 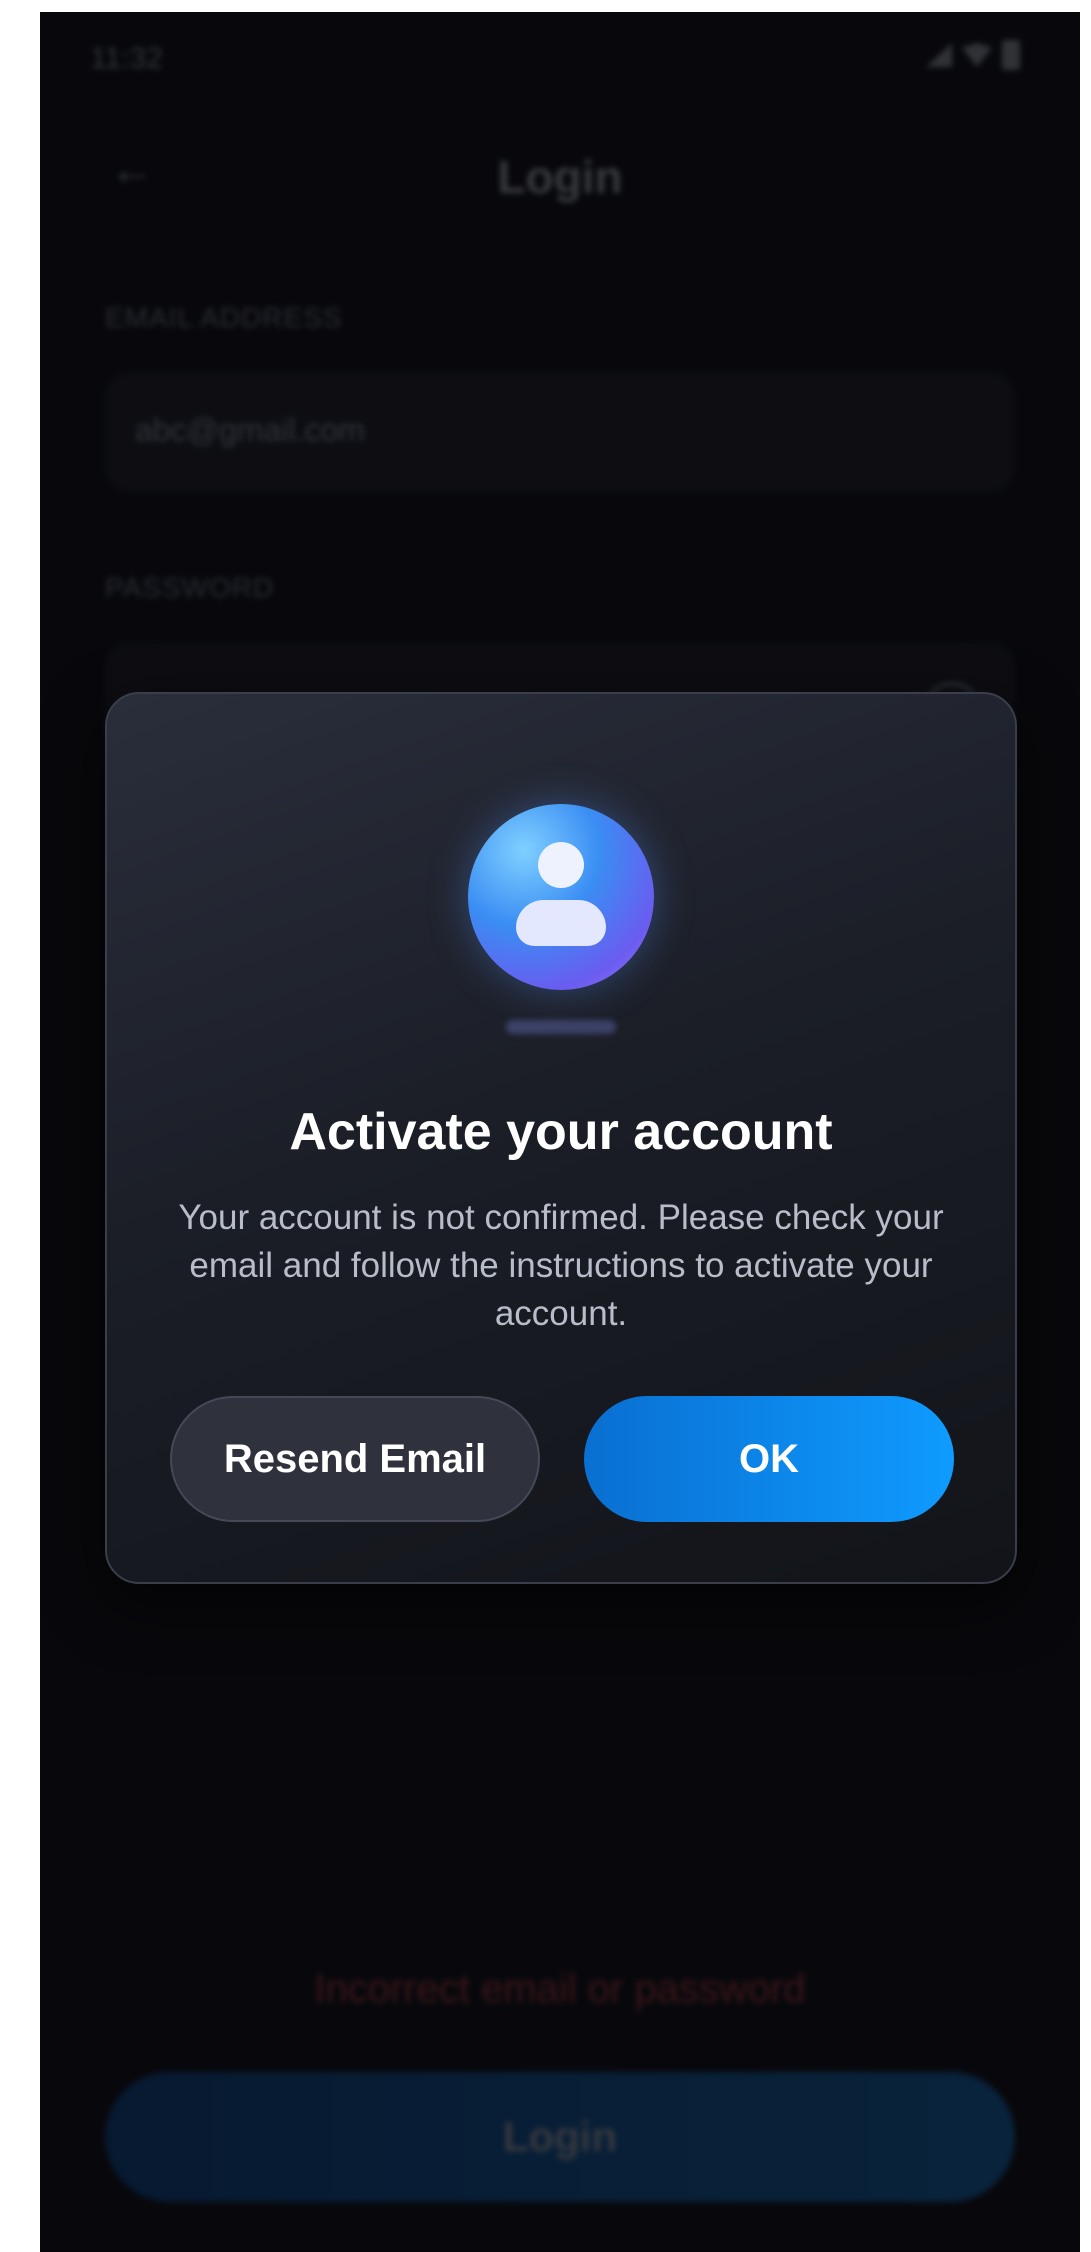 I want to click on avatar-shadow, so click(x=561, y=1027).